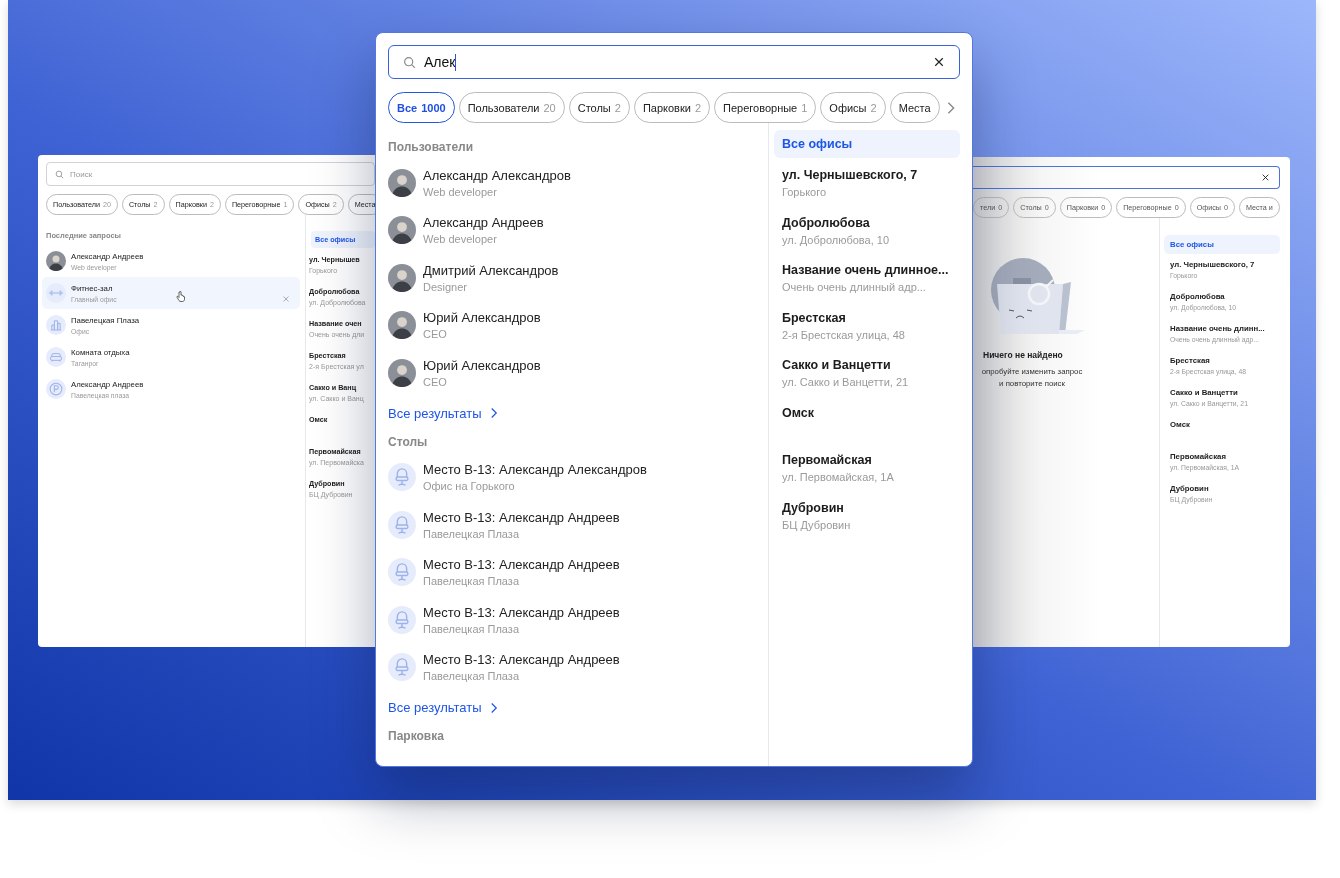  I want to click on office-item: ул. Чернышевского, 7 Горького, so click(867, 186).